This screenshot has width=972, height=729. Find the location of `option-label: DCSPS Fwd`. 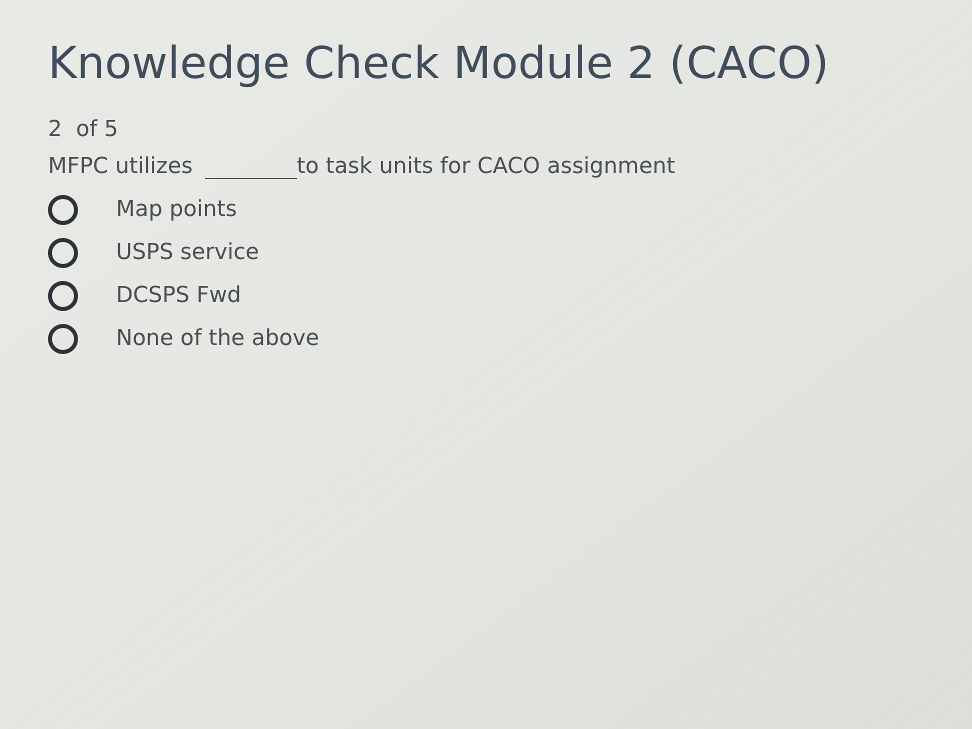

option-label: DCSPS Fwd is located at coordinates (179, 296).